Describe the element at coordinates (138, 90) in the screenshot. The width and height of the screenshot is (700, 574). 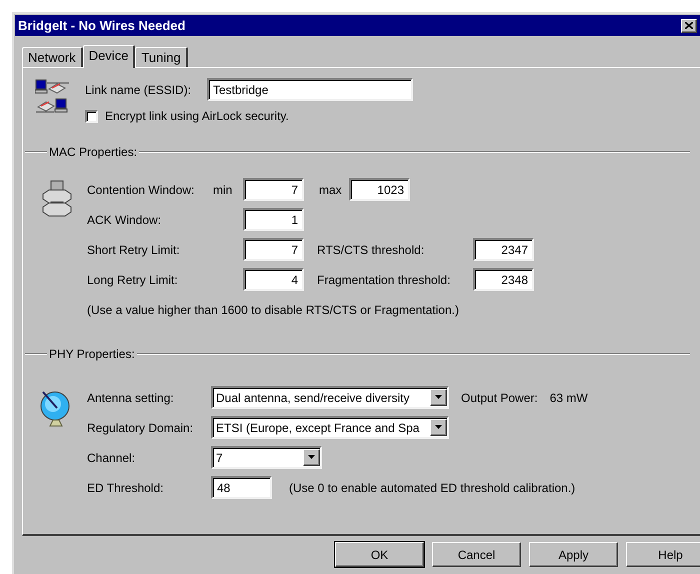
I see `field-label: Link name (ESSID):` at that location.